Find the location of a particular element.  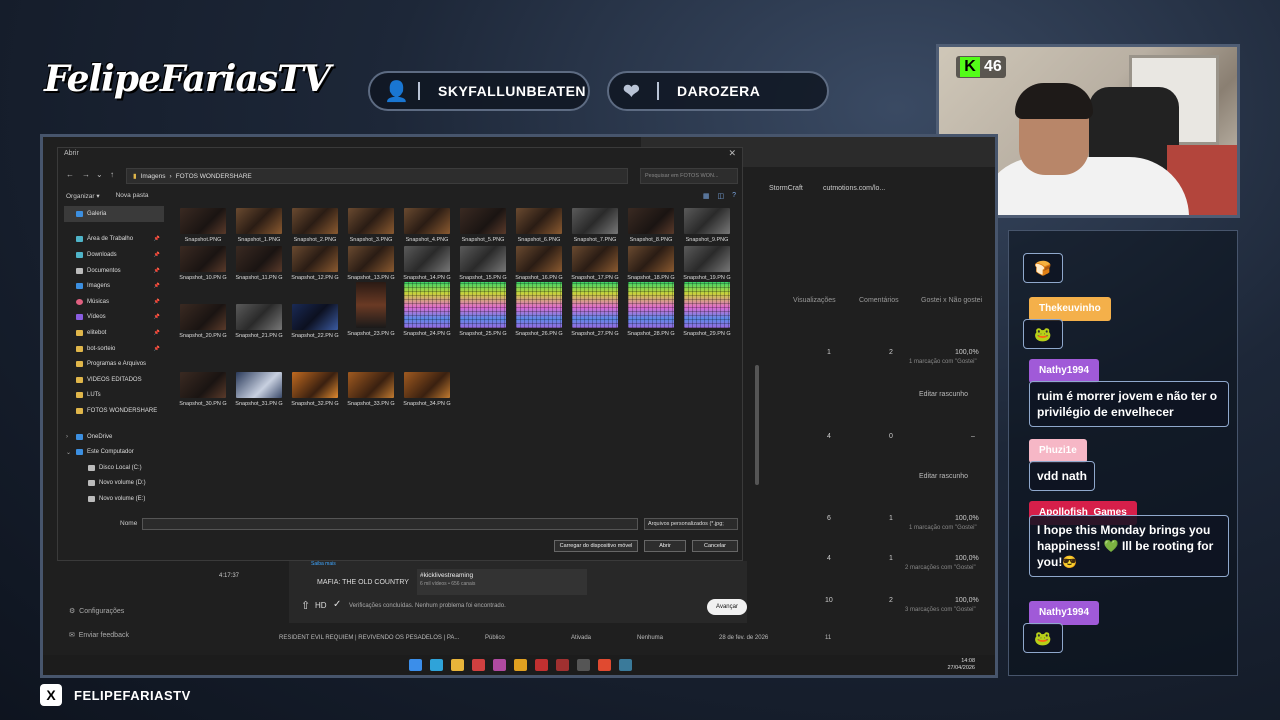

view-mode-icon: ▦ is located at coordinates (706, 196).